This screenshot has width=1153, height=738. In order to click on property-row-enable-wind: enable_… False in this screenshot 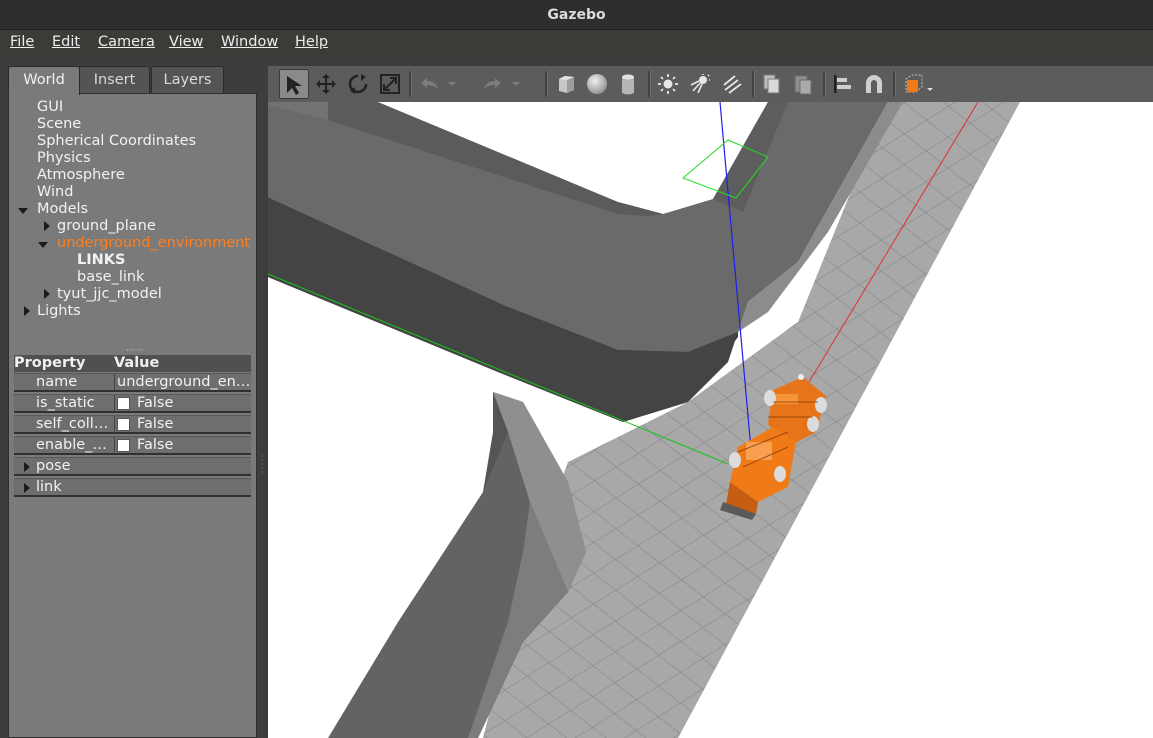, I will do `click(132, 445)`.